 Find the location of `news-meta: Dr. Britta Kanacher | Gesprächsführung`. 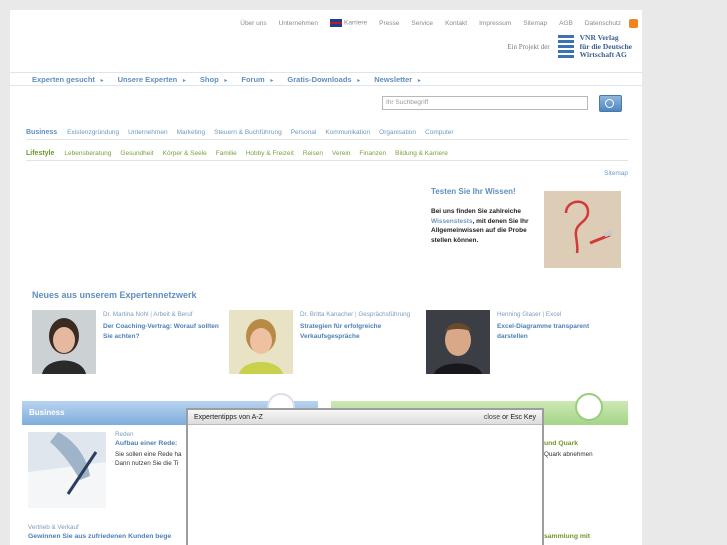

news-meta: Dr. Britta Kanacher | Gesprächsführung is located at coordinates (355, 314).